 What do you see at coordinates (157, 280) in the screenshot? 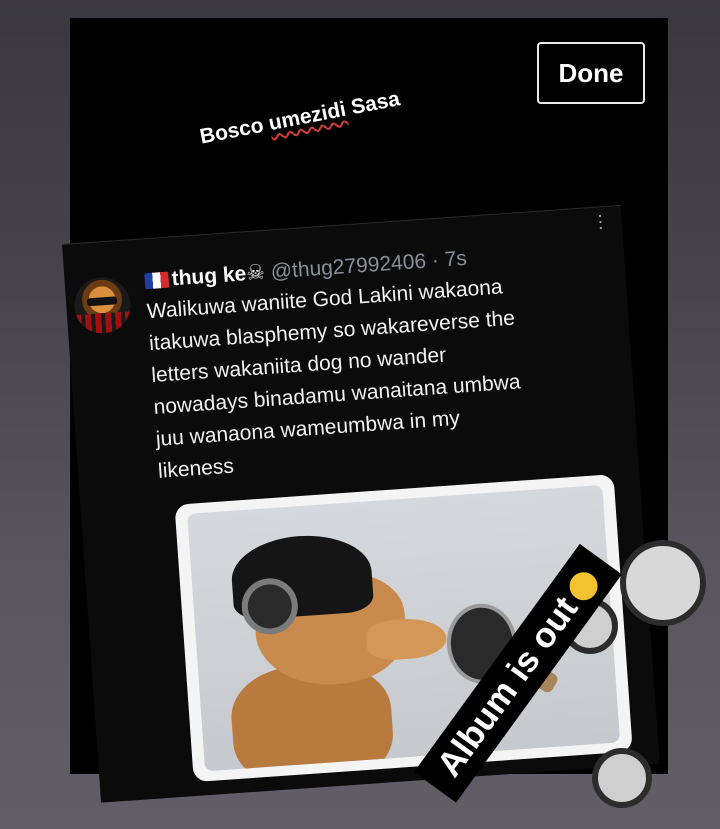
I see `france-flag-icon` at bounding box center [157, 280].